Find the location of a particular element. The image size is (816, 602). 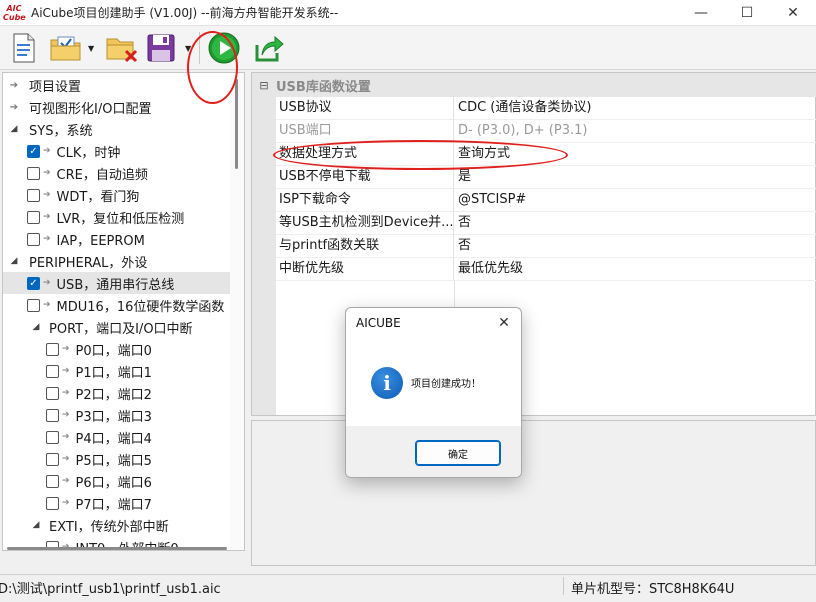

tree-item-label: P0口，端口0 is located at coordinates (113, 351).